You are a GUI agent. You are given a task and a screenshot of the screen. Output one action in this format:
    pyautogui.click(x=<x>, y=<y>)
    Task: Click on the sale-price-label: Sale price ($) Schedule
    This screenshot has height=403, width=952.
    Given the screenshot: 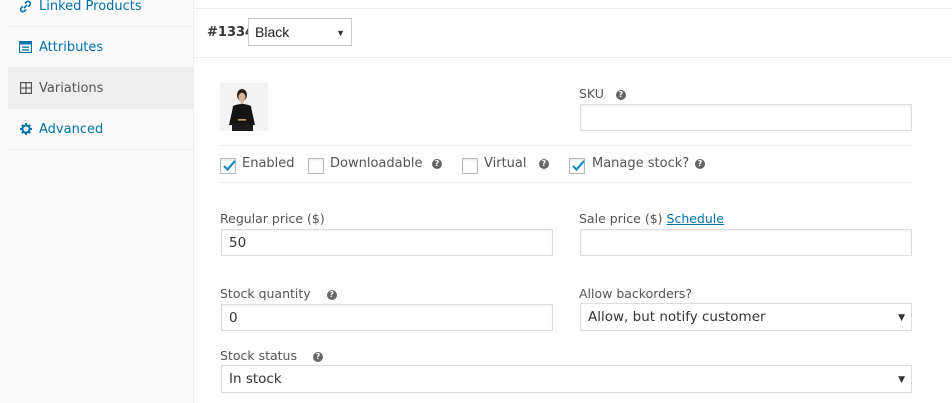 What is the action you would take?
    pyautogui.click(x=651, y=218)
    